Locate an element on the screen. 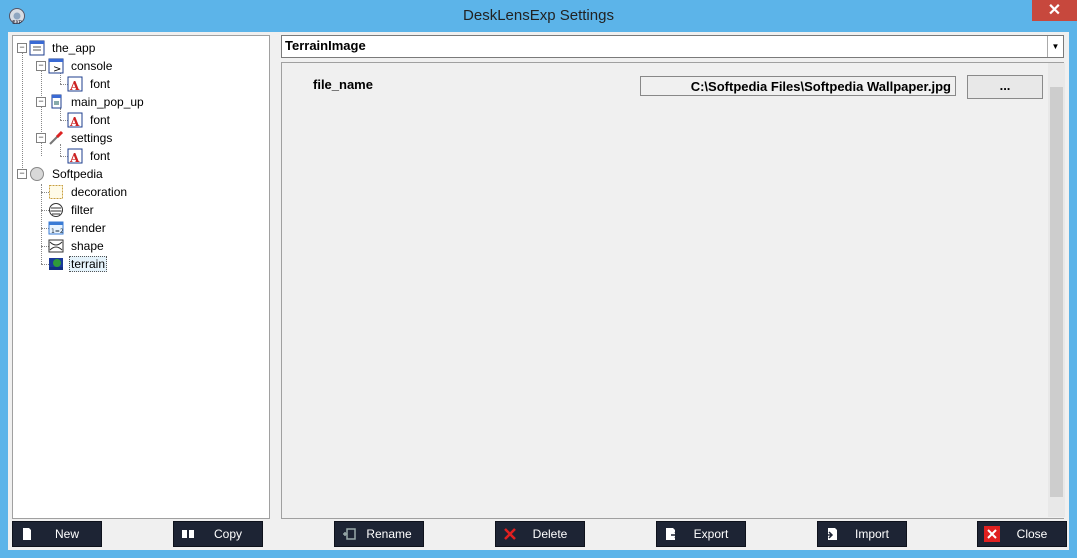  tree-node-render: 1=2 render is located at coordinates (78, 228).